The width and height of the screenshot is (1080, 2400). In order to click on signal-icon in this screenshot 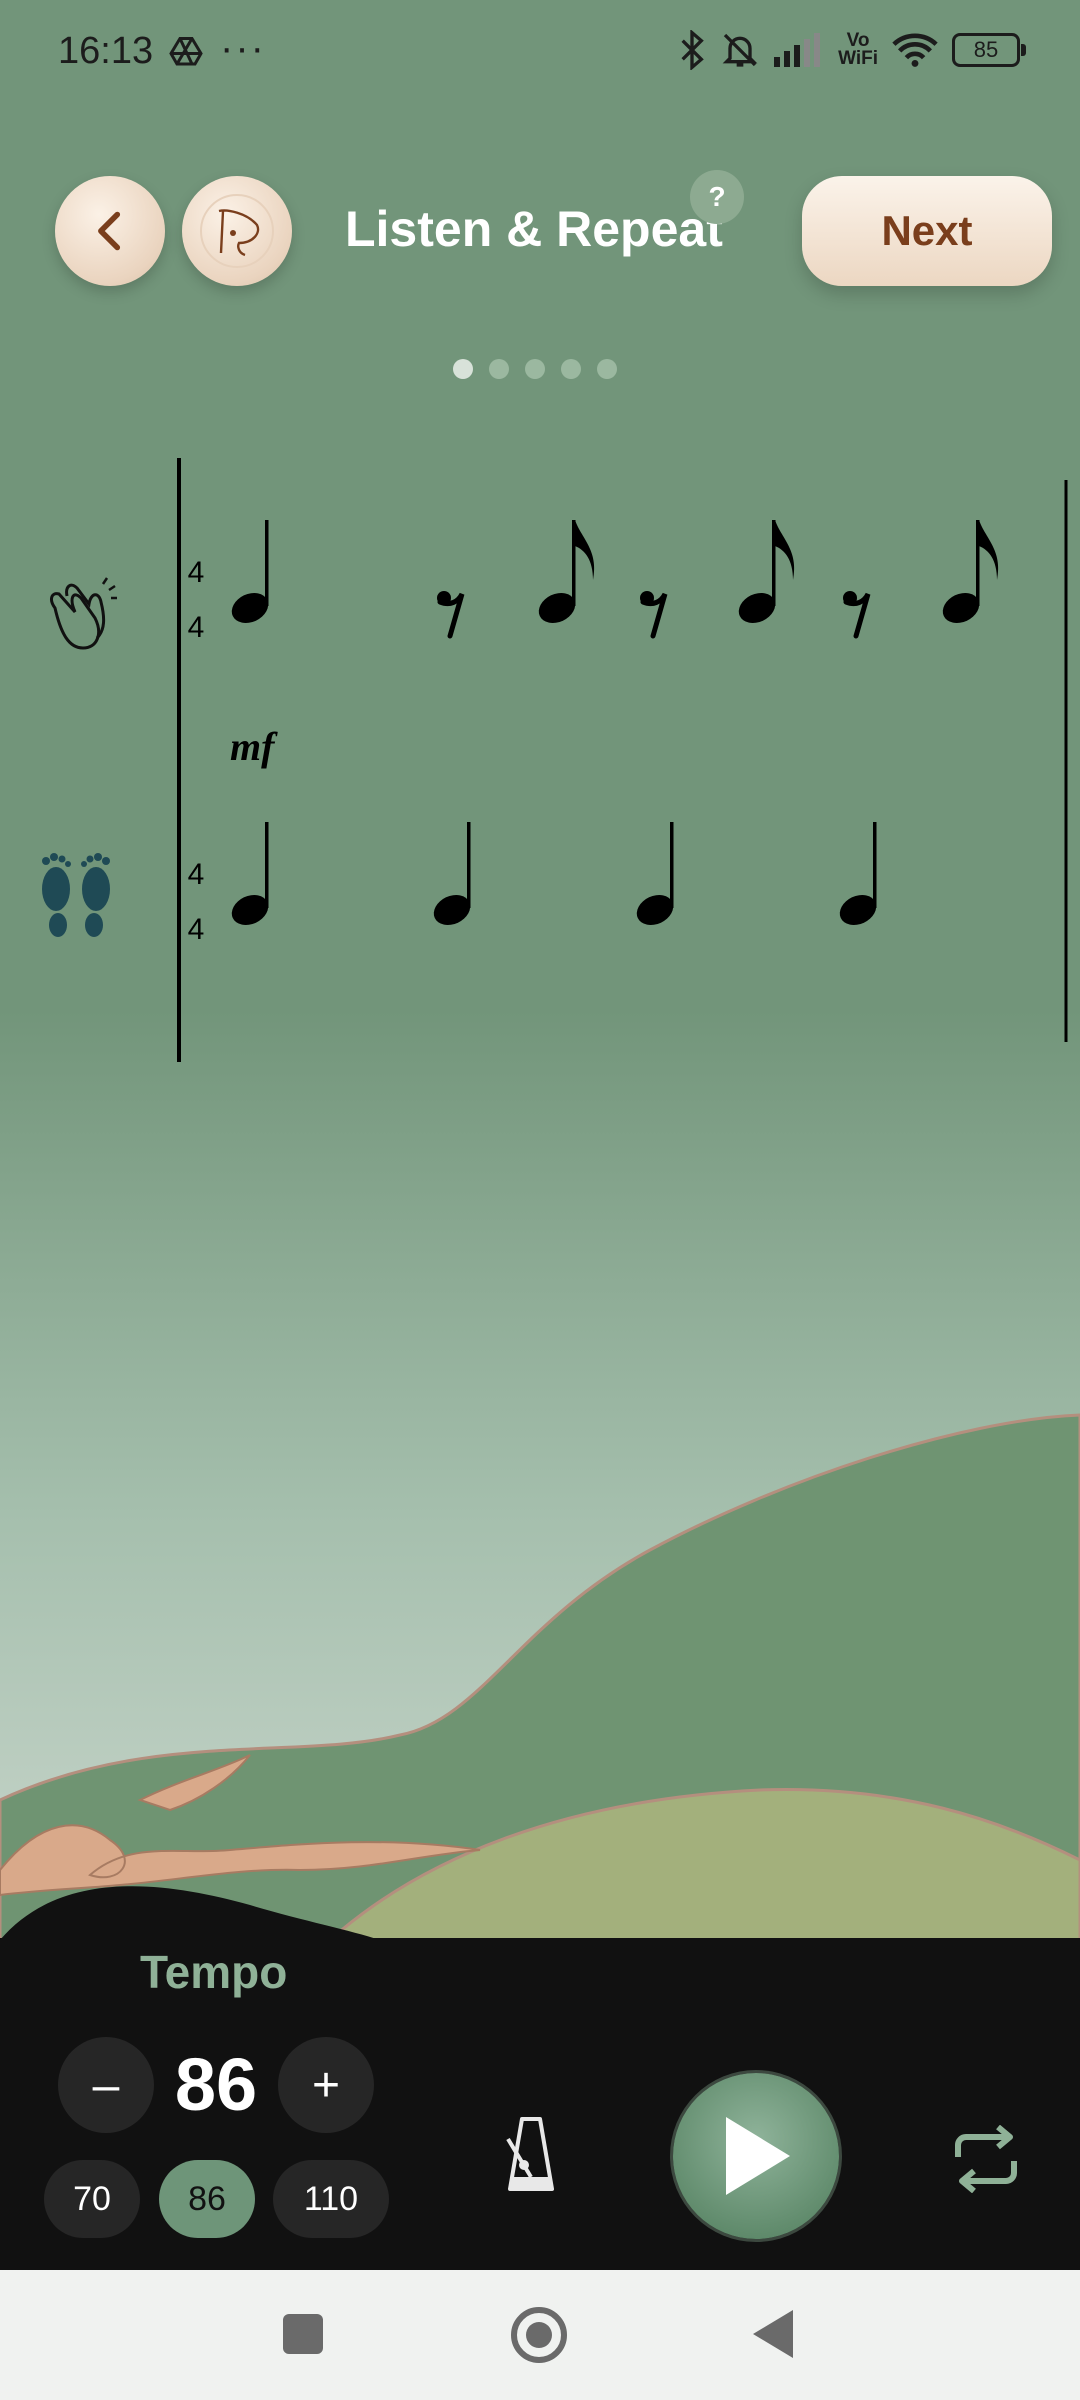, I will do `click(797, 50)`.